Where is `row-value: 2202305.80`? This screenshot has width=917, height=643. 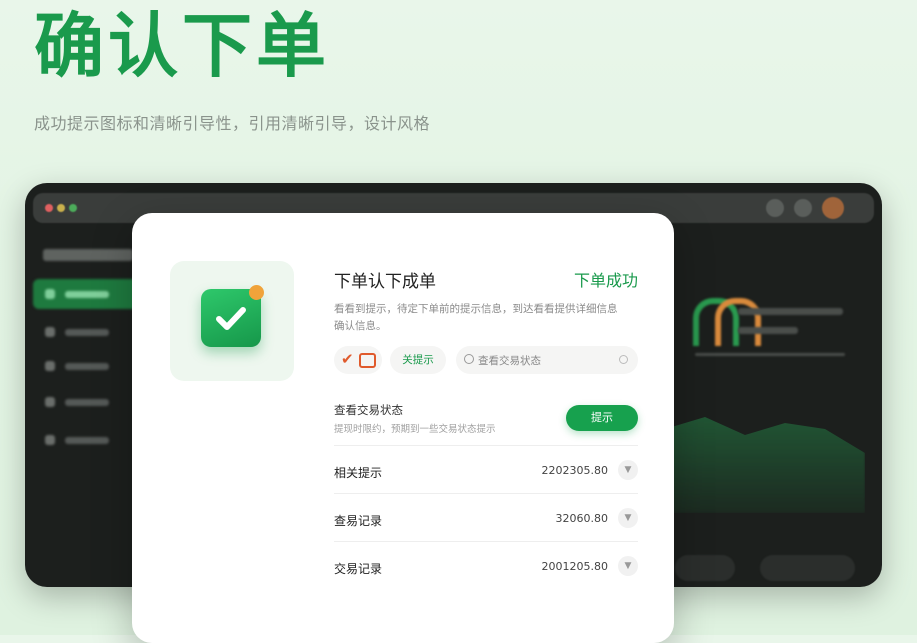
row-value: 2202305.80 is located at coordinates (574, 470).